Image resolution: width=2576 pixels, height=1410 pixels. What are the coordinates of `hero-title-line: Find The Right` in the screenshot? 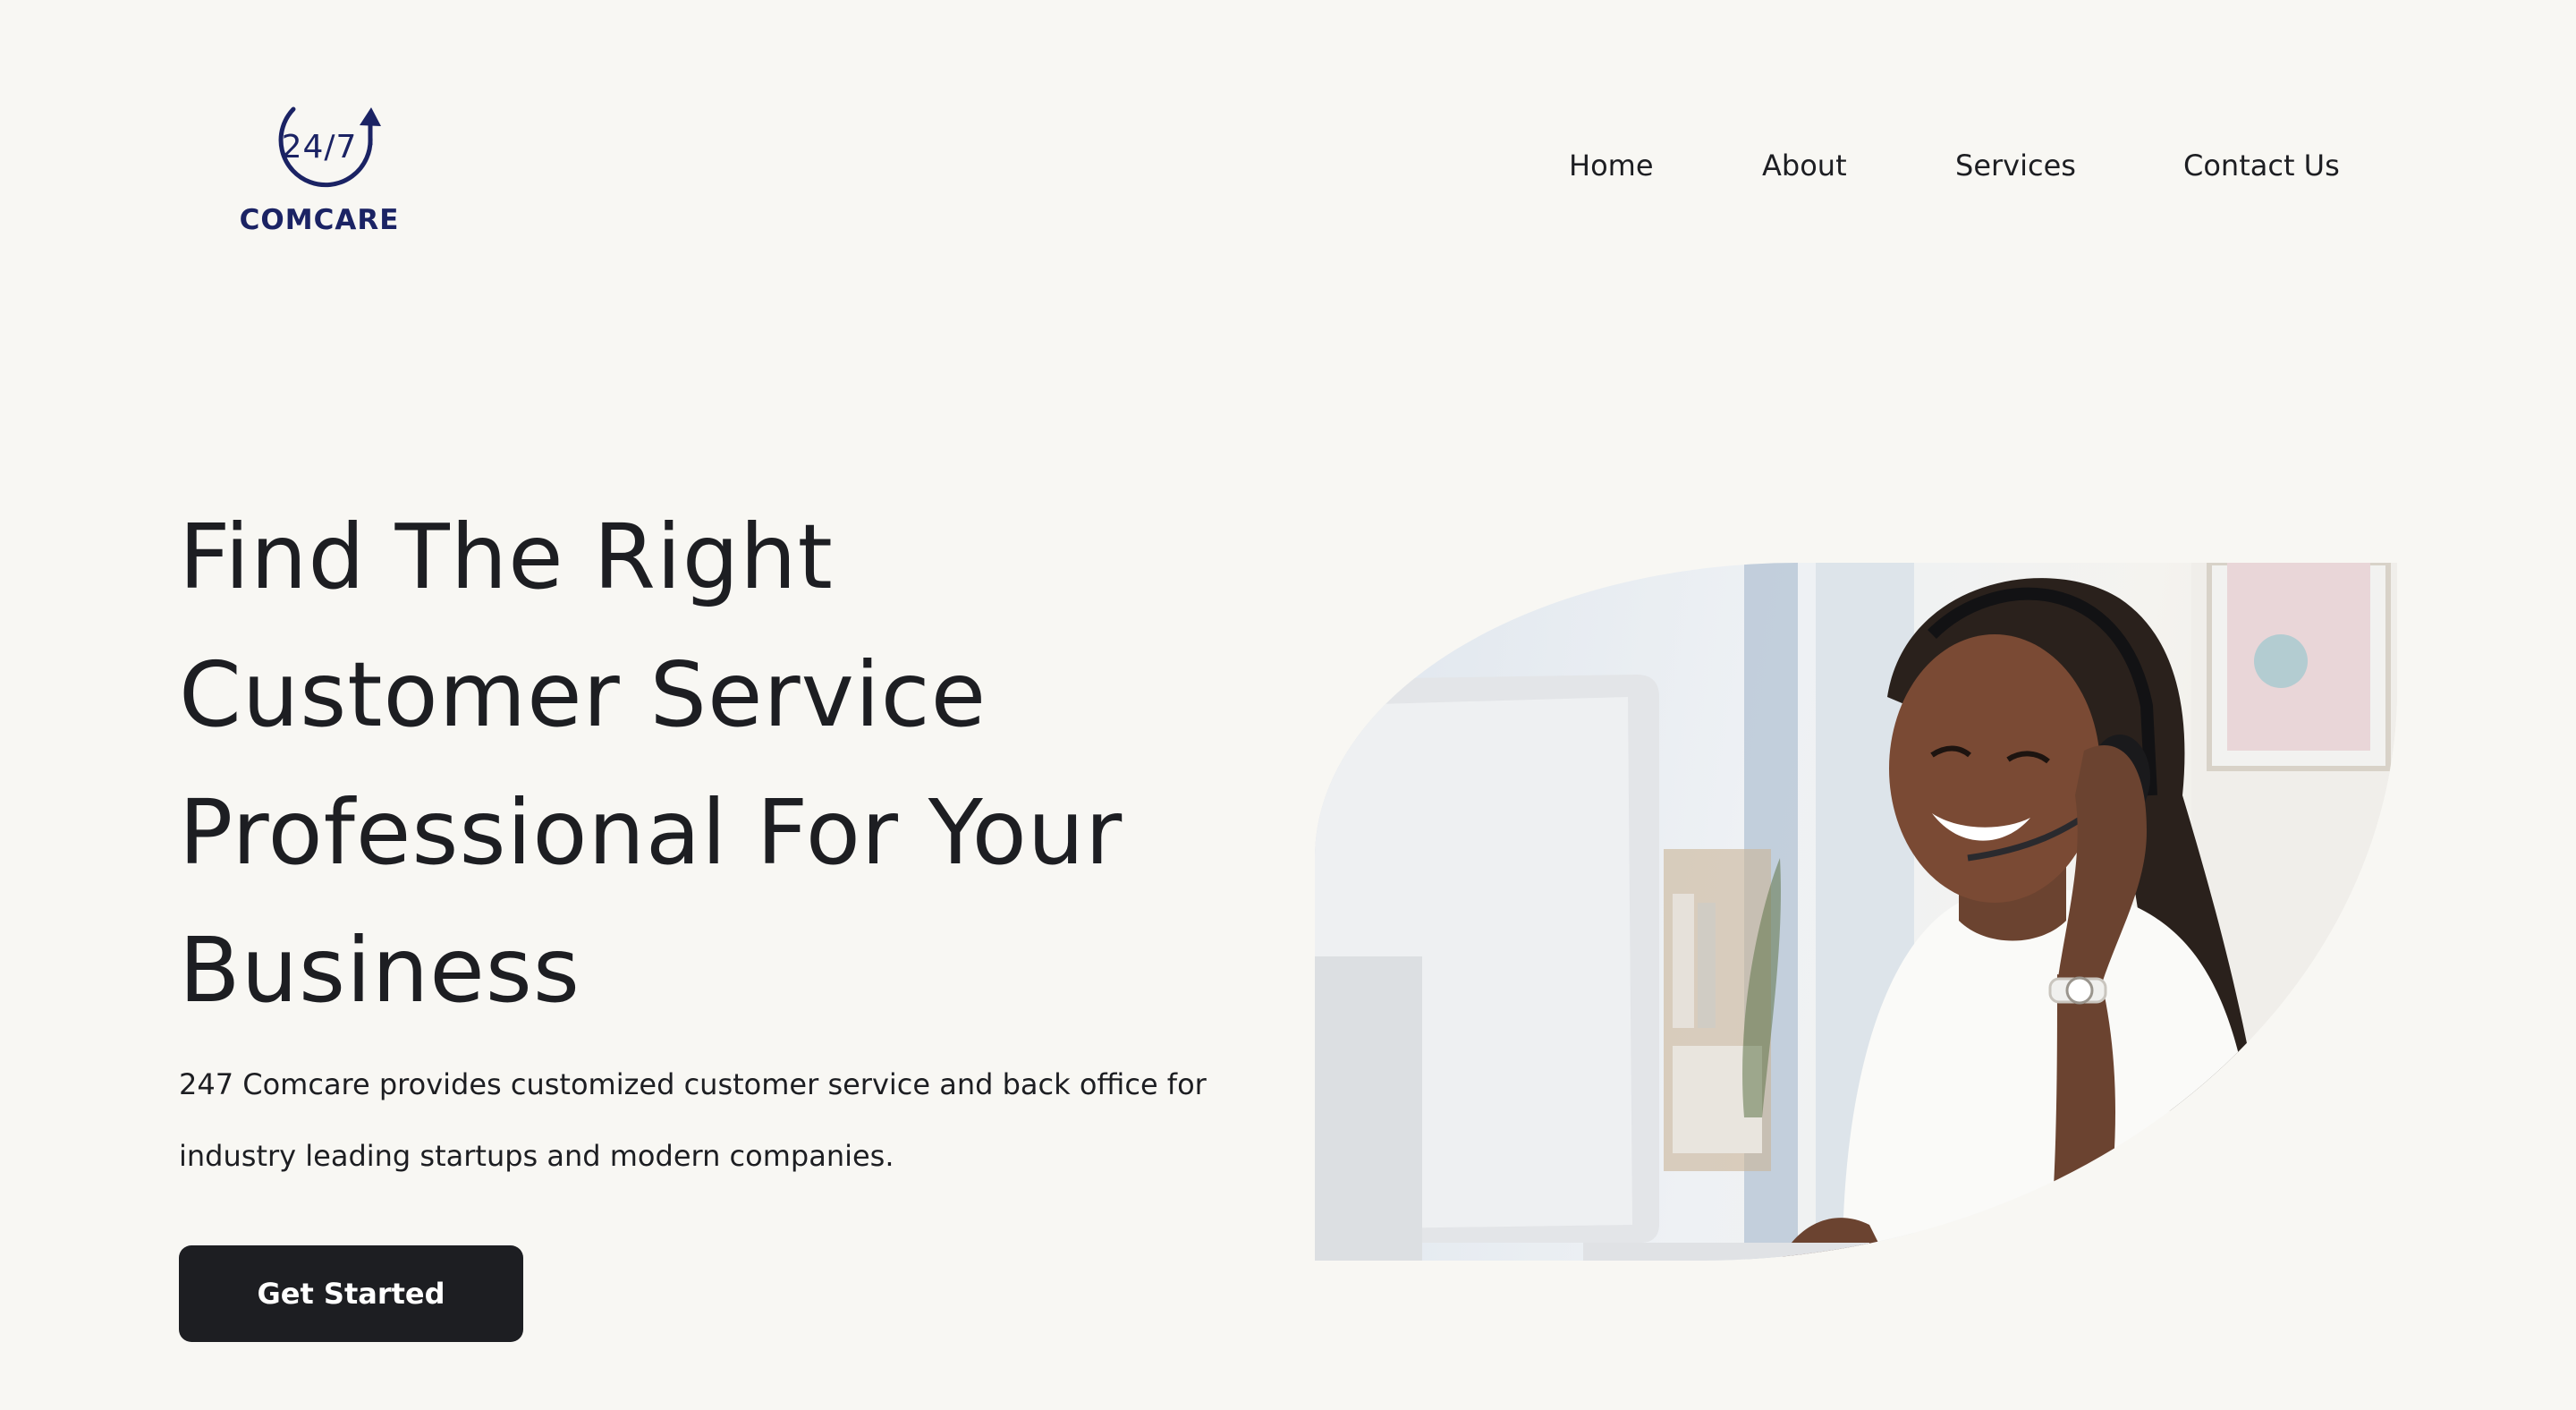 It's located at (506, 557).